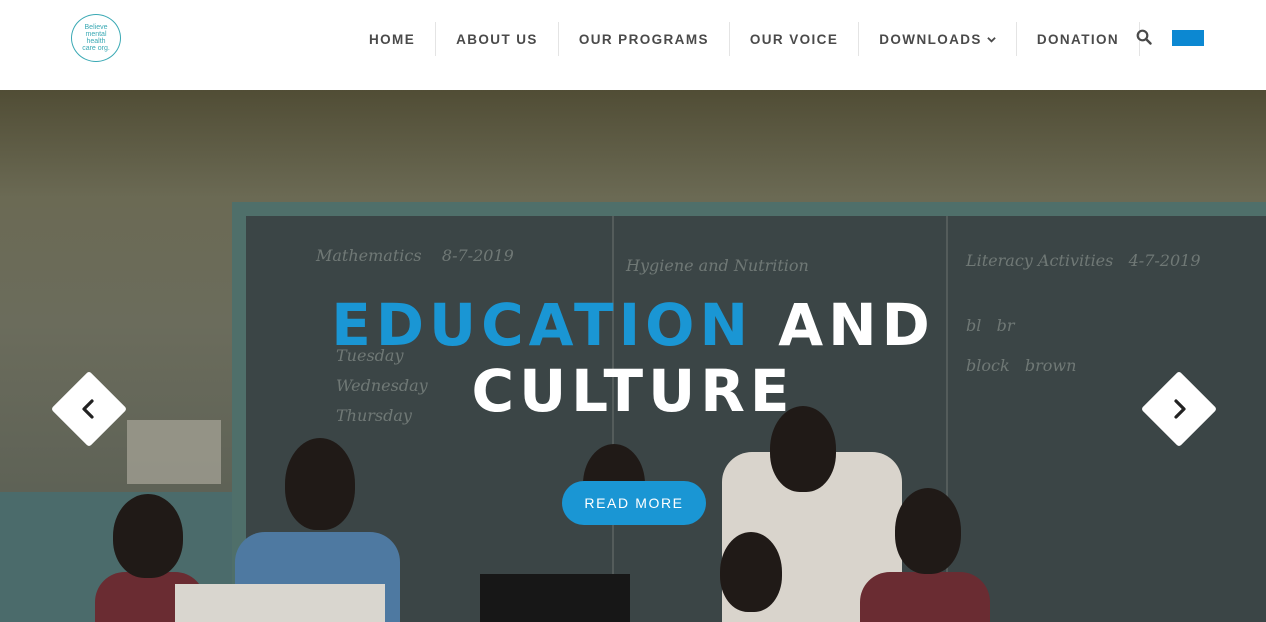  Describe the element at coordinates (542, 325) in the screenshot. I see `slide-title-accent: EDUCATION` at that location.